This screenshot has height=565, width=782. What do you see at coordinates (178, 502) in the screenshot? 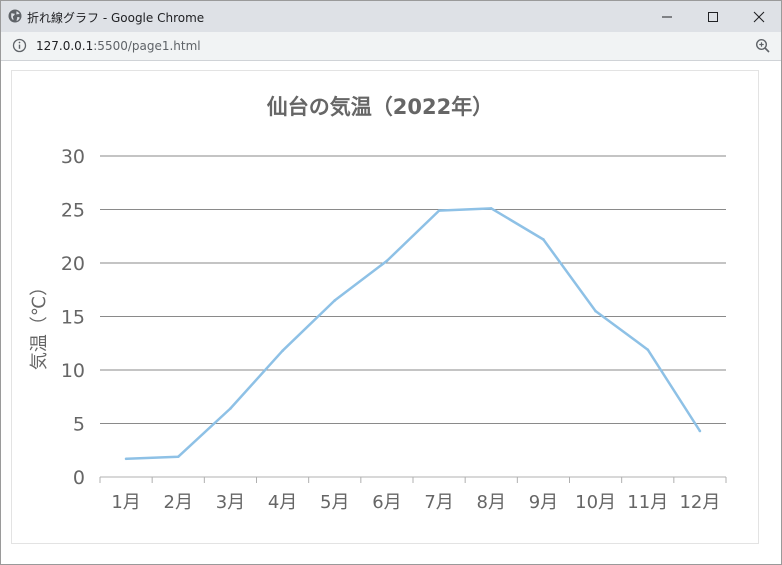
I see `x-tick-label: 2月` at bounding box center [178, 502].